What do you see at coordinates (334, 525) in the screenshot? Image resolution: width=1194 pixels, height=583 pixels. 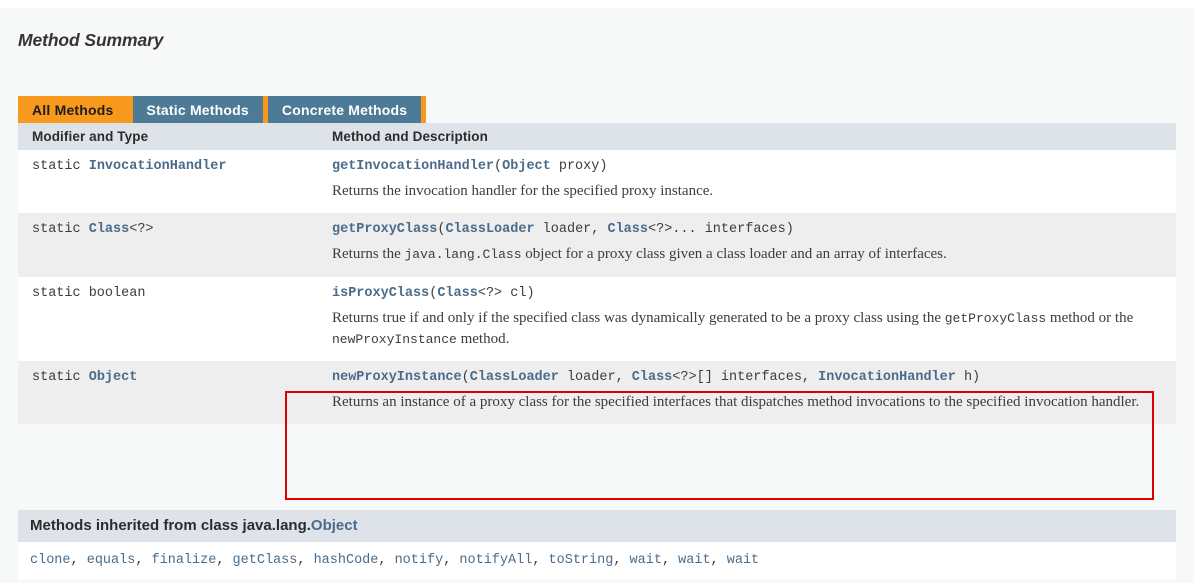 I see `inherited-heading-link-object: Object` at bounding box center [334, 525].